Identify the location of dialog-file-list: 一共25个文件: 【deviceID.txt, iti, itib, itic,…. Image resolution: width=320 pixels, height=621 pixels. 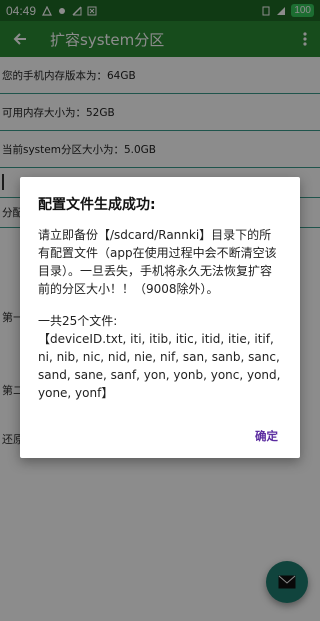
(159, 357).